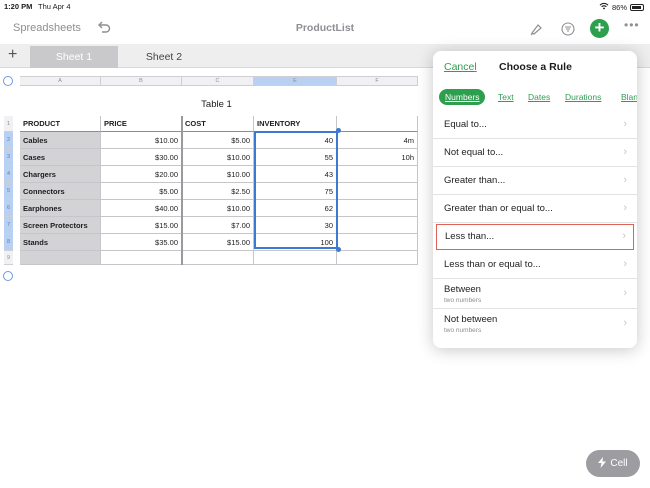 This screenshot has height=488, width=650. Describe the element at coordinates (377, 124) in the screenshot. I see `header-cell-empty` at that location.